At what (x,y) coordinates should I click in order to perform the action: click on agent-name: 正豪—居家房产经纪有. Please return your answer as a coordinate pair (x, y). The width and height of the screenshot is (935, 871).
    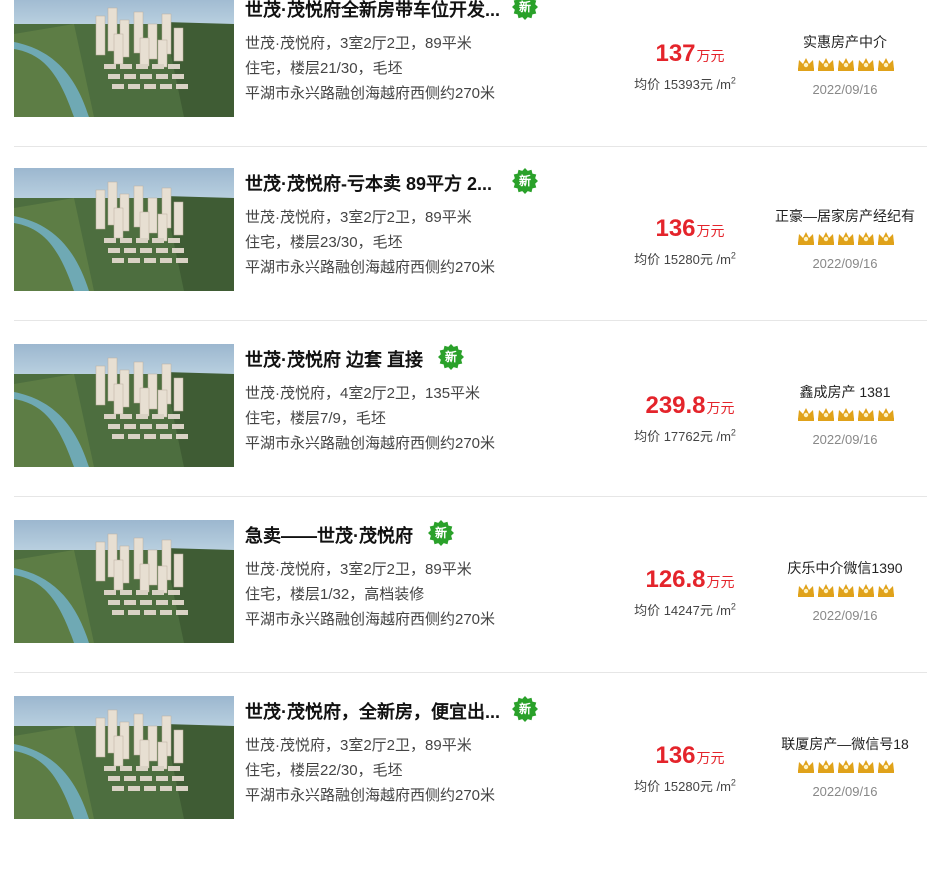
    Looking at the image, I should click on (845, 216).